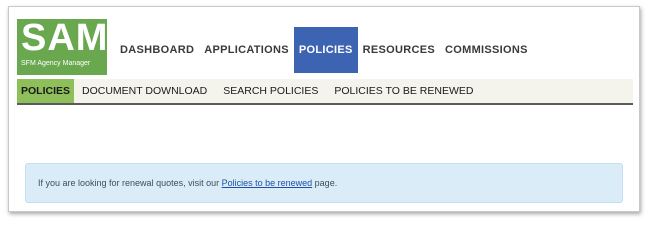 The height and width of the screenshot is (240, 650). I want to click on subnav-search-policies: SEARCH POLICIES, so click(270, 91).